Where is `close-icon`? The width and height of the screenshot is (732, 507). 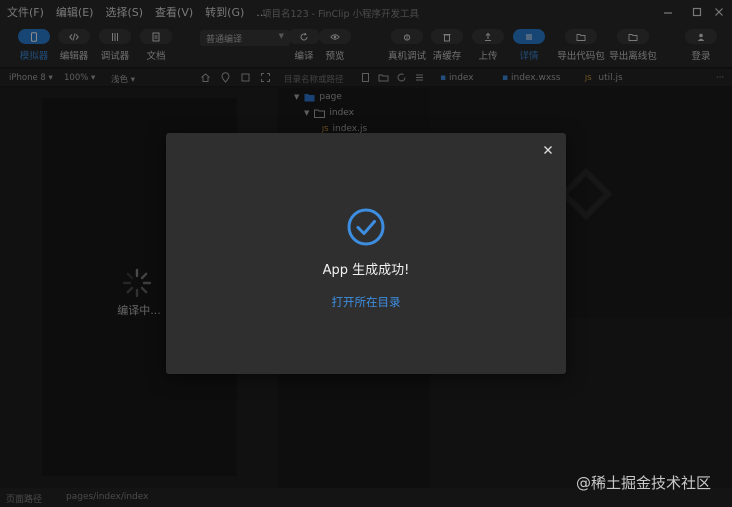
close-icon is located at coordinates (548, 150).